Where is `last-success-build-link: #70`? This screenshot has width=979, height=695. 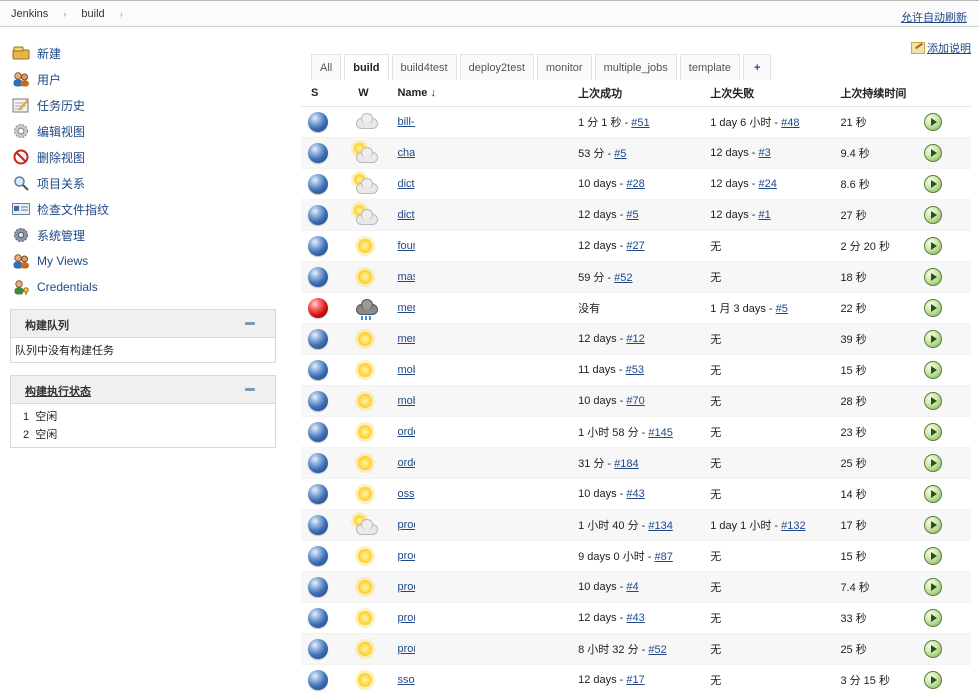 last-success-build-link: #70 is located at coordinates (635, 401).